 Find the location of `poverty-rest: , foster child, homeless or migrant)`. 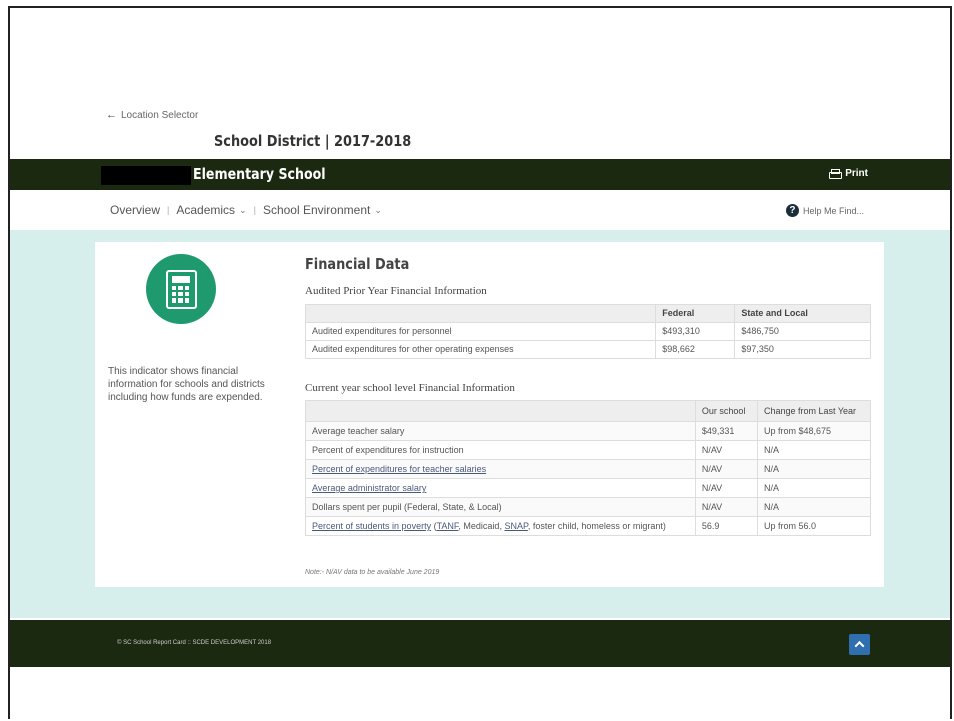

poverty-rest: , foster child, homeless or migrant) is located at coordinates (596, 526).